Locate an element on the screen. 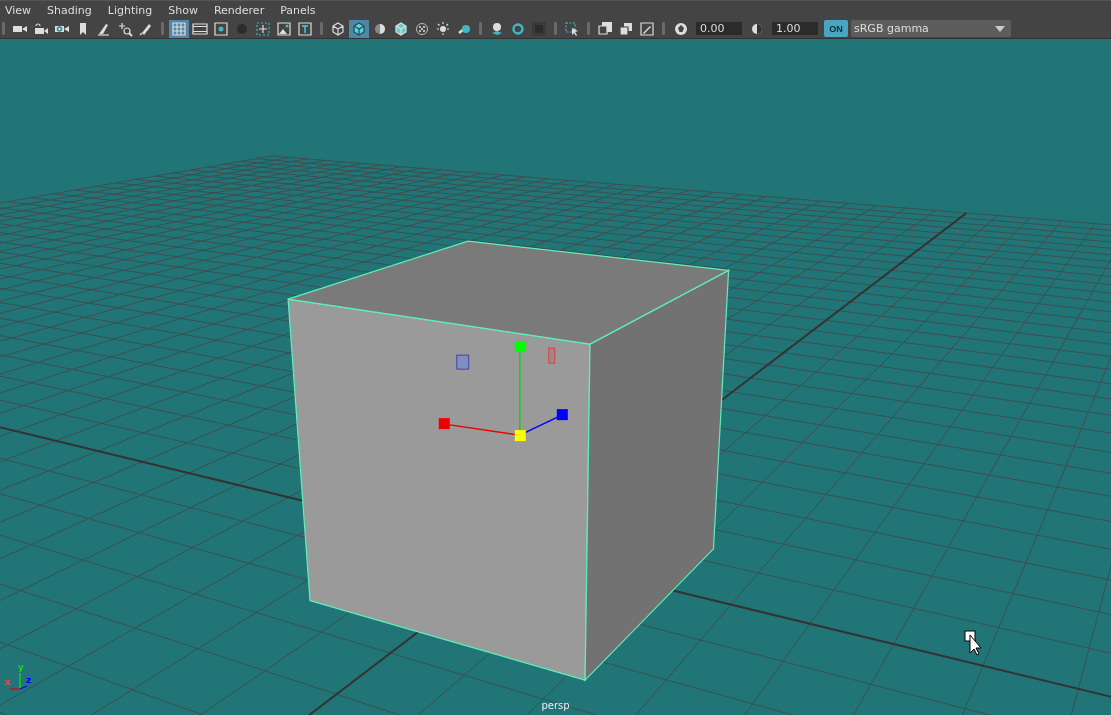 The image size is (1111, 715). tiled-sphere-icon is located at coordinates (422, 28).